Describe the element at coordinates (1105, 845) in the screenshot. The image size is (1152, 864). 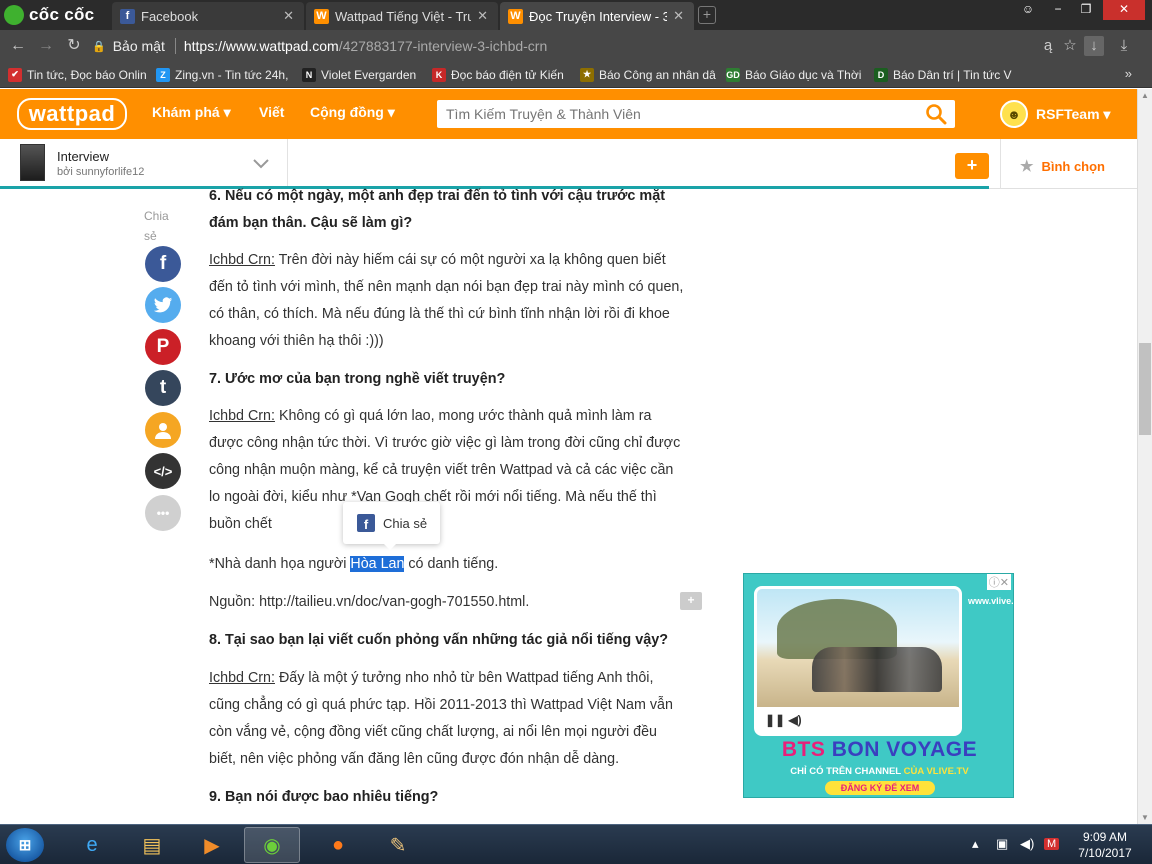
I see `system-clock: 9:09 AM 7/10/2017` at that location.